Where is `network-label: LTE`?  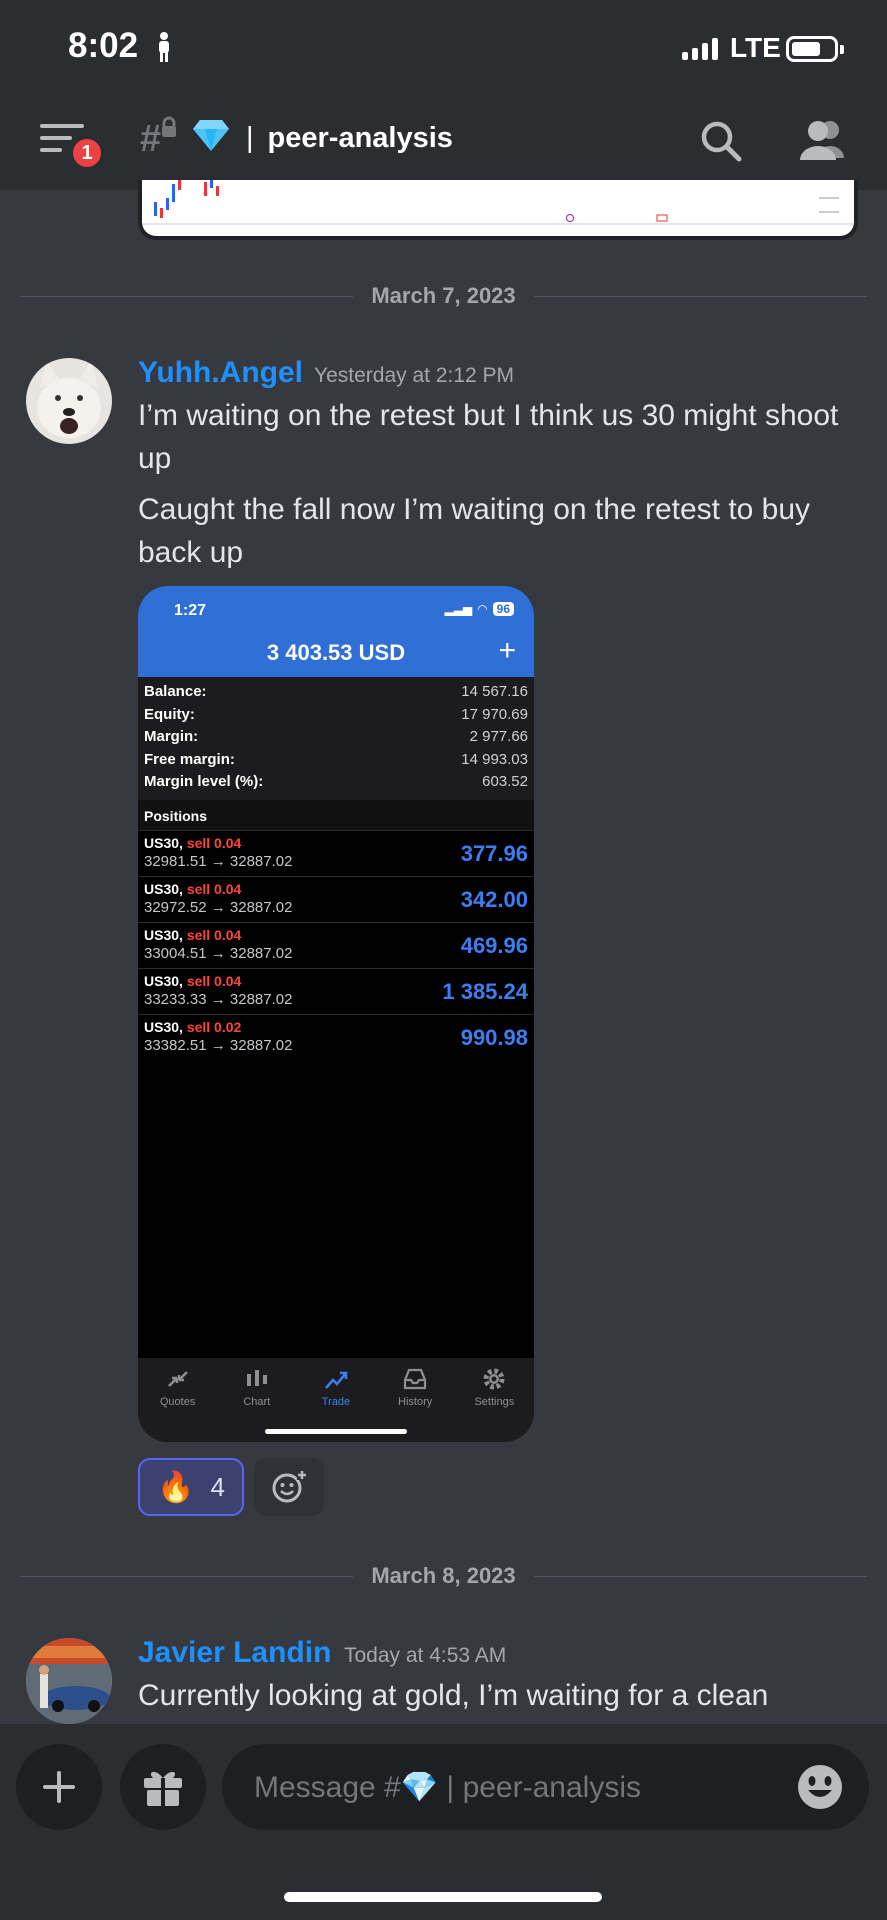
network-label: LTE is located at coordinates (755, 47).